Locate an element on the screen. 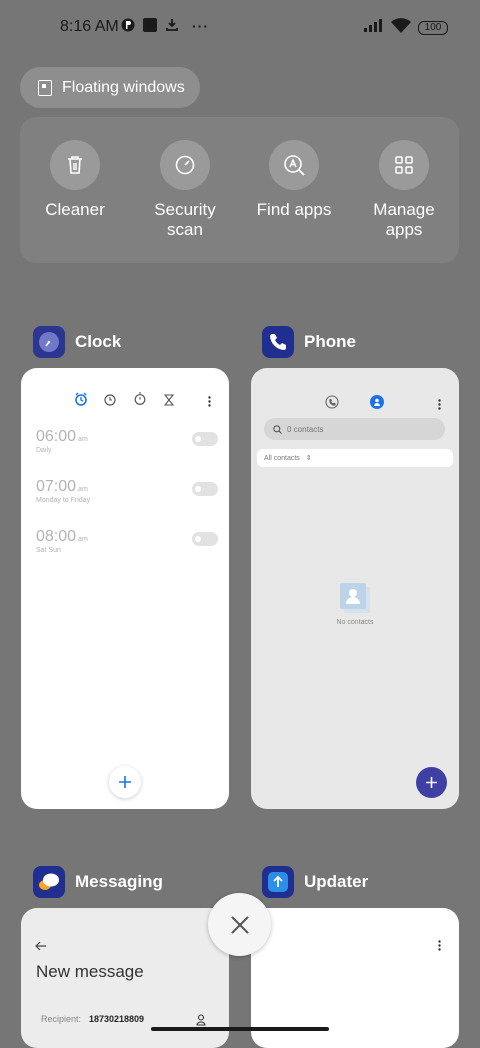 Image resolution: width=480 pixels, height=1048 pixels. messaging-app-name: Messaging is located at coordinates (119, 881).